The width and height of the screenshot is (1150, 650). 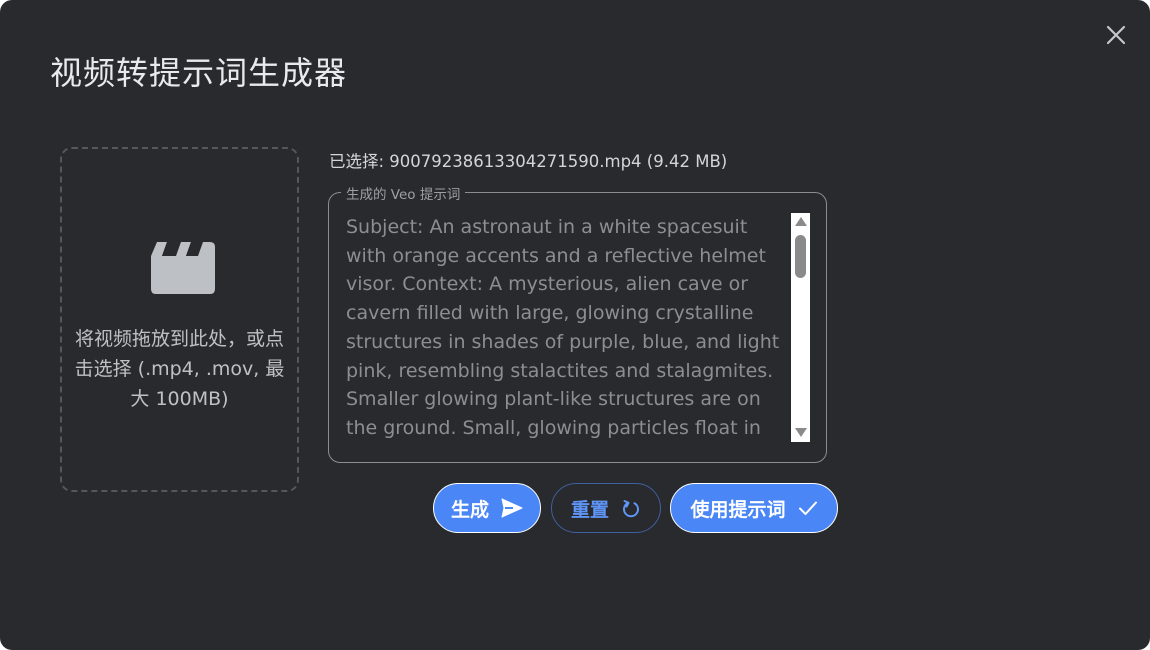 I want to click on use-prompt-button-label: 使用提示词, so click(x=738, y=509).